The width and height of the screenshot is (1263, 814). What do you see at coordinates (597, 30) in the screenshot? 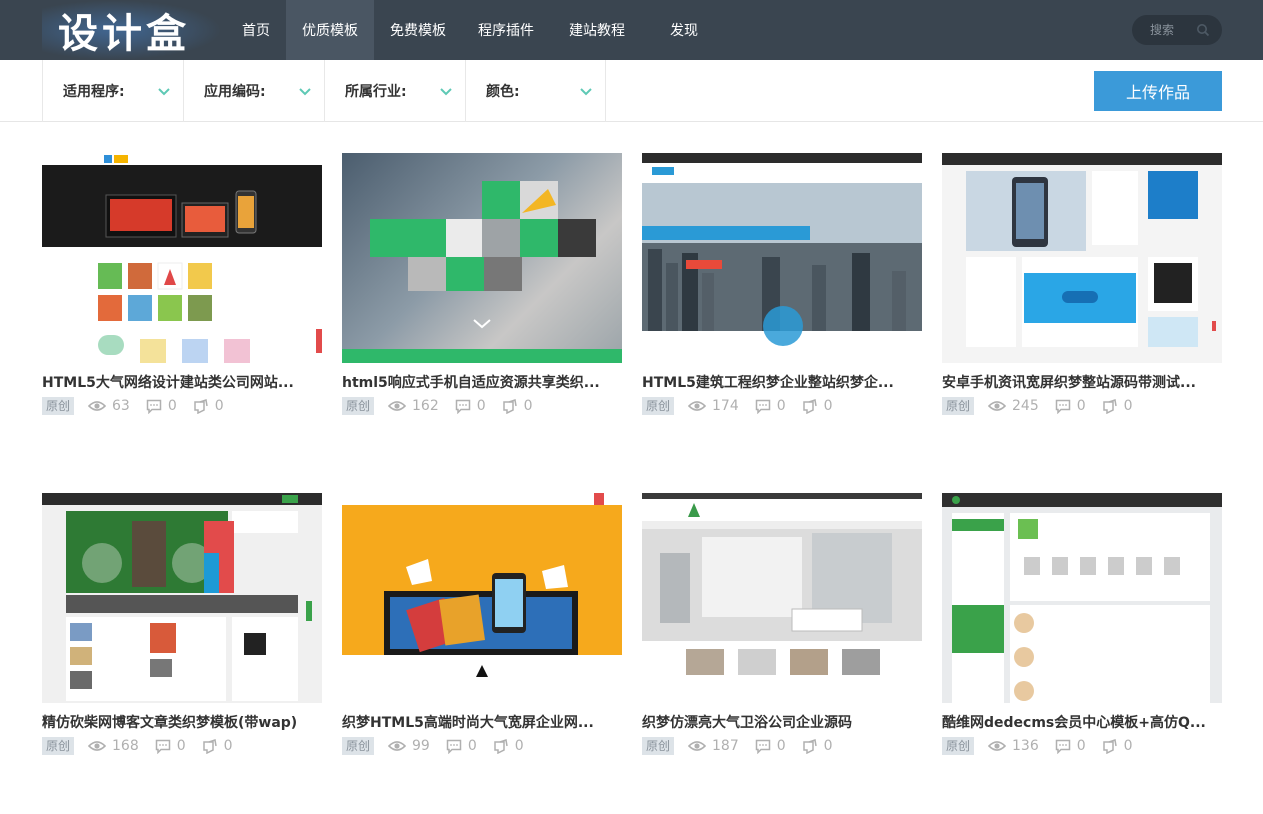
I see `nav-item-tutorials: 建站教程` at bounding box center [597, 30].